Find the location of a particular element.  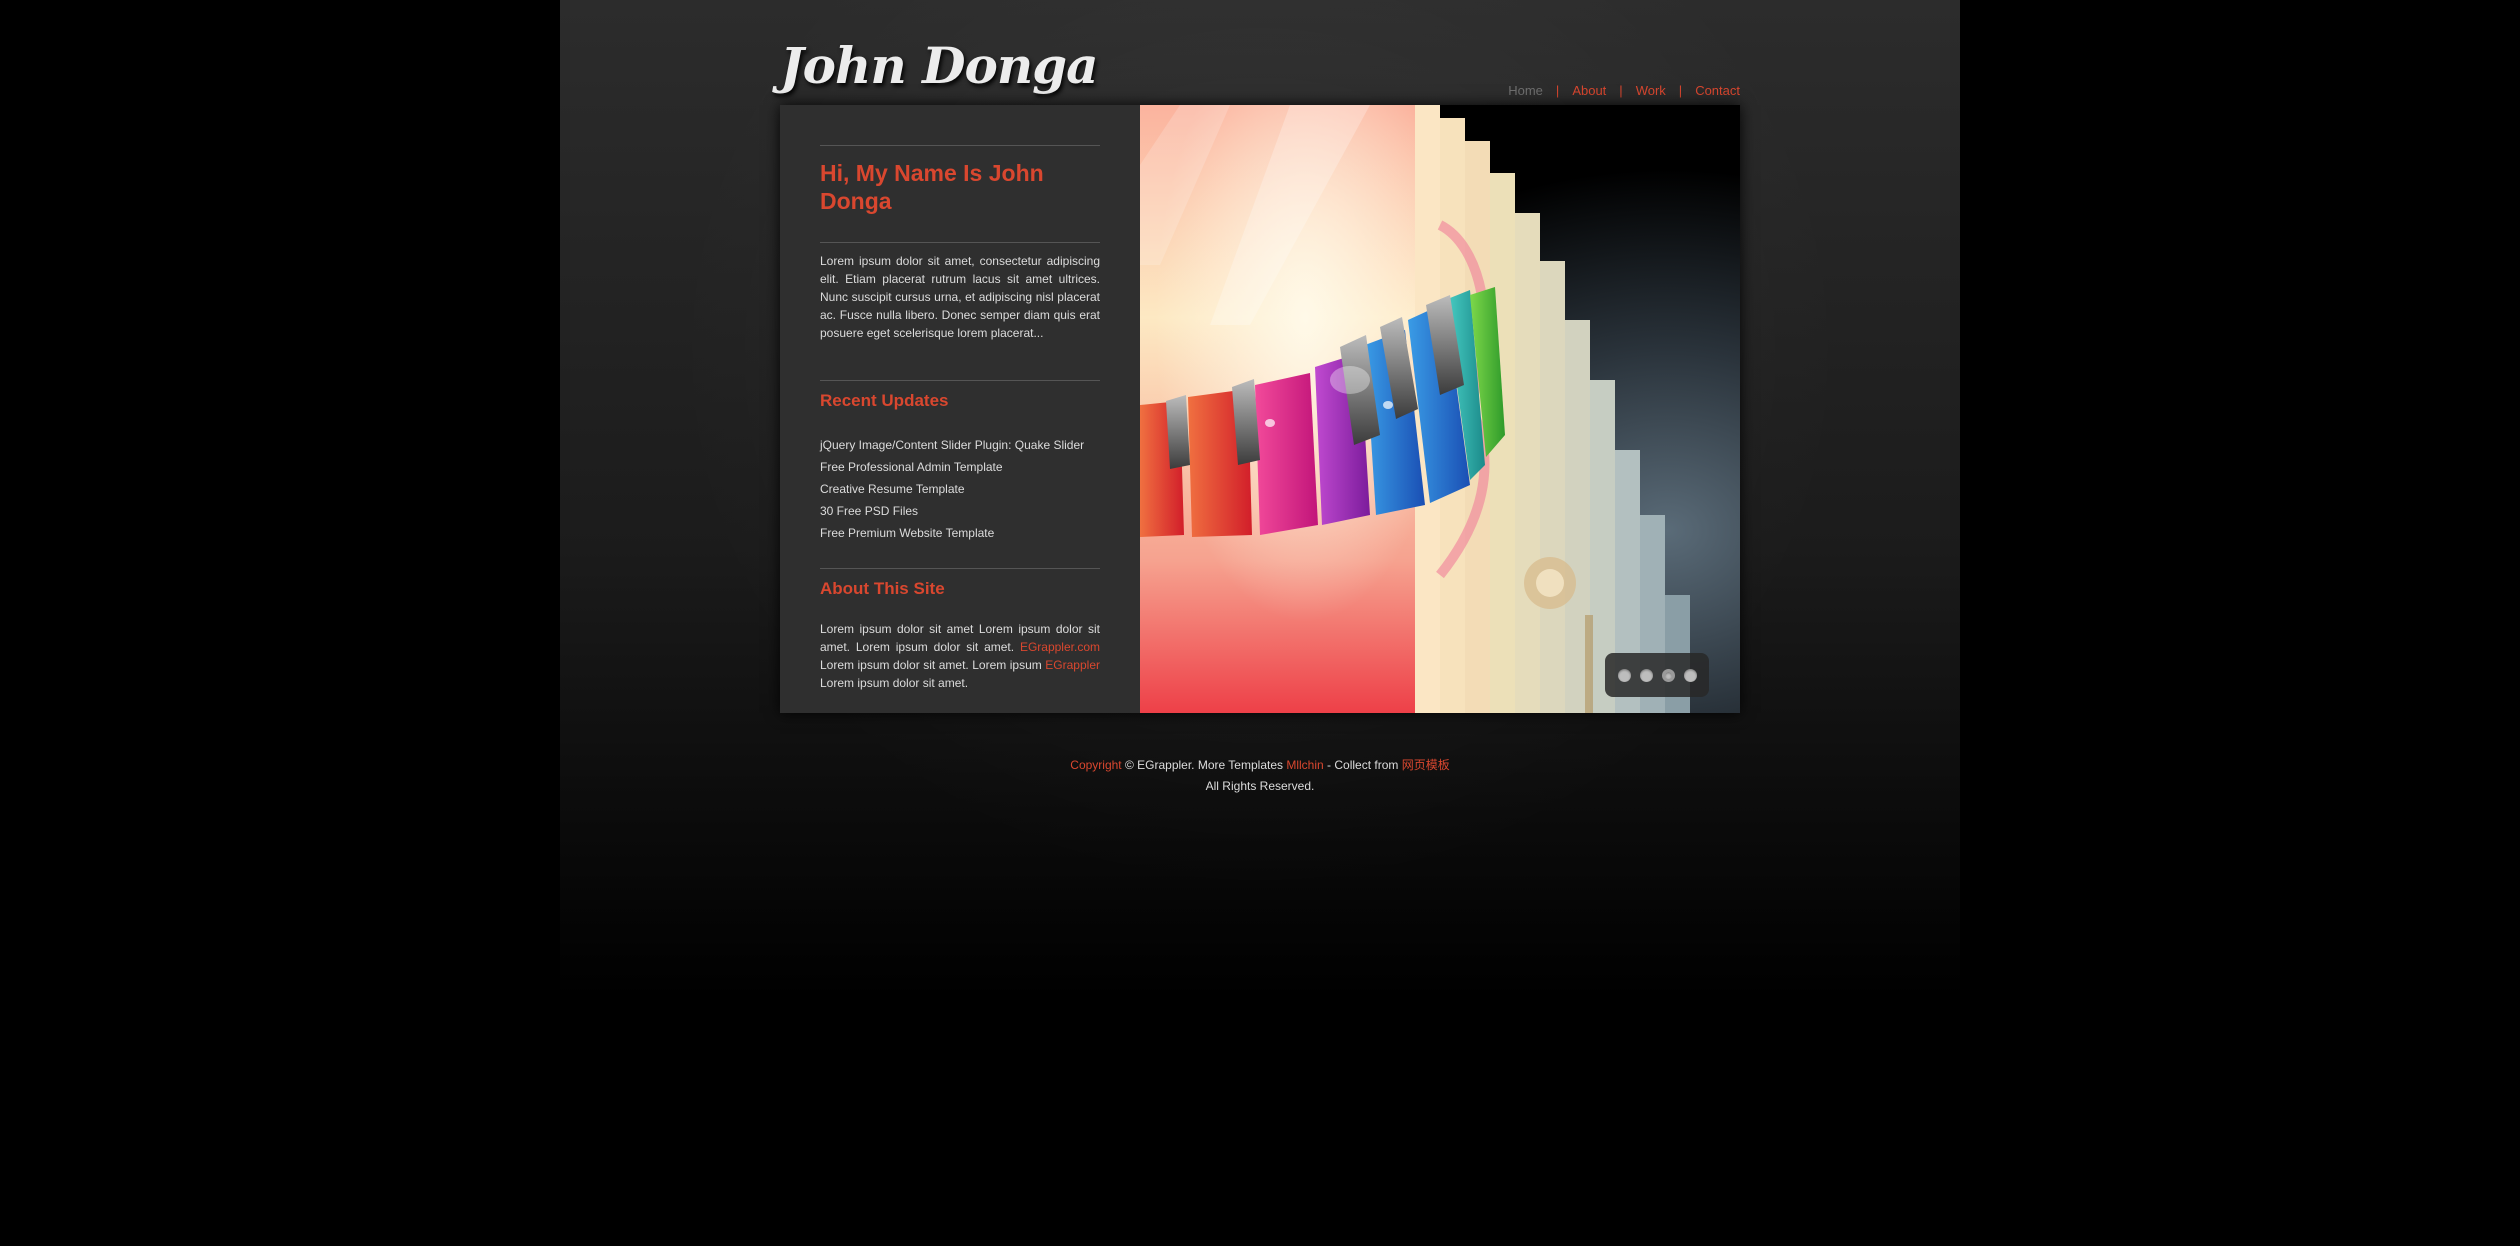

hero-heading: Hi, My Name Is John Donga is located at coordinates (932, 187).